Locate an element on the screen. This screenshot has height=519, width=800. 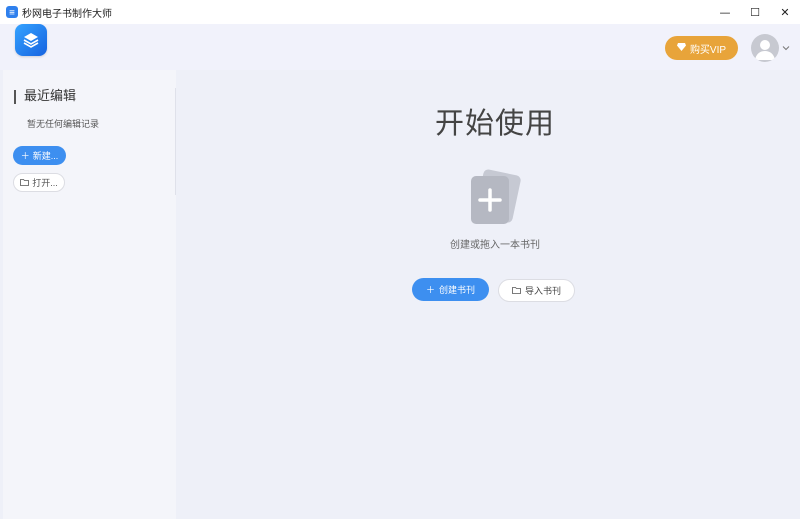
close-button: ✕ is located at coordinates (785, 12).